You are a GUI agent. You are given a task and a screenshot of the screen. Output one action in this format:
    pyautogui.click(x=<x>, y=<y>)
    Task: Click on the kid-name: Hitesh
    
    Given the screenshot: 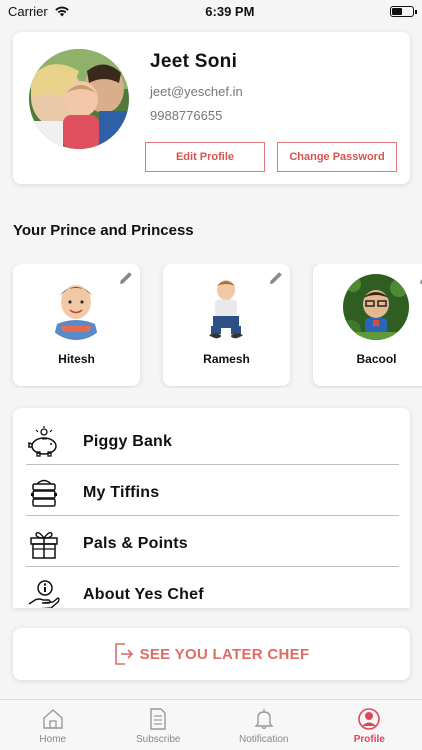 What is the action you would take?
    pyautogui.click(x=76, y=359)
    